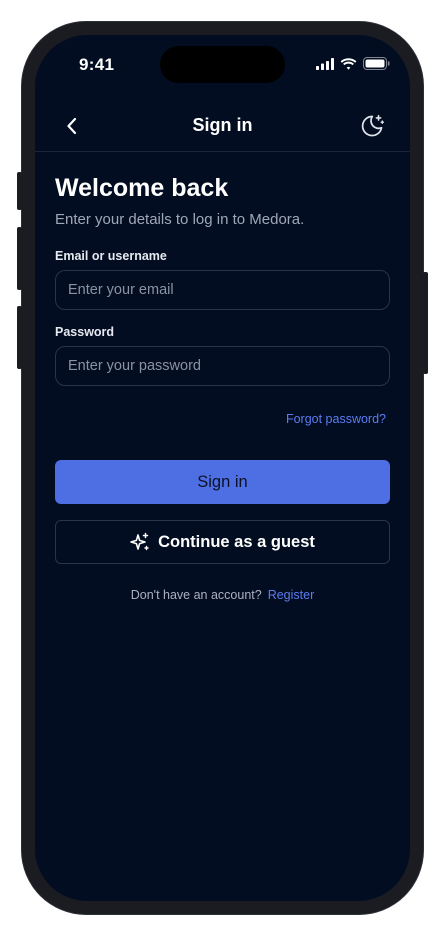 Image resolution: width=445 pixels, height=936 pixels. I want to click on theme-toggle-button, so click(372, 126).